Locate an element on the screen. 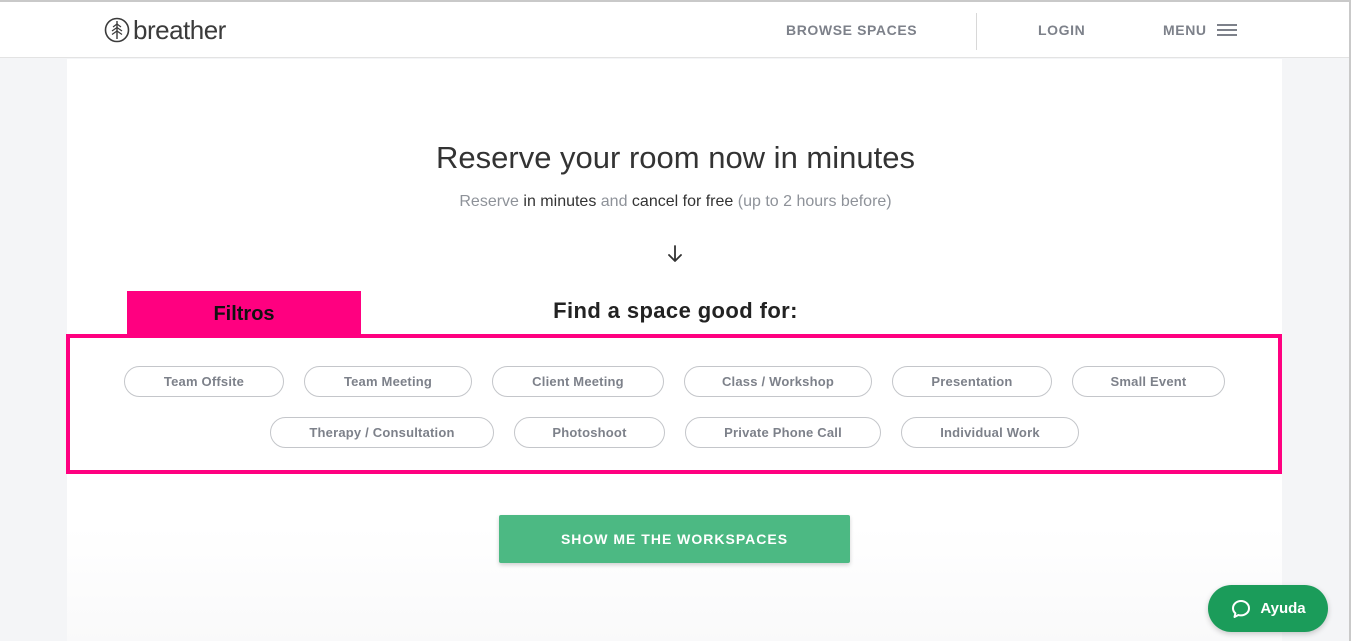 The height and width of the screenshot is (641, 1351). logo-text: breather is located at coordinates (179, 30).